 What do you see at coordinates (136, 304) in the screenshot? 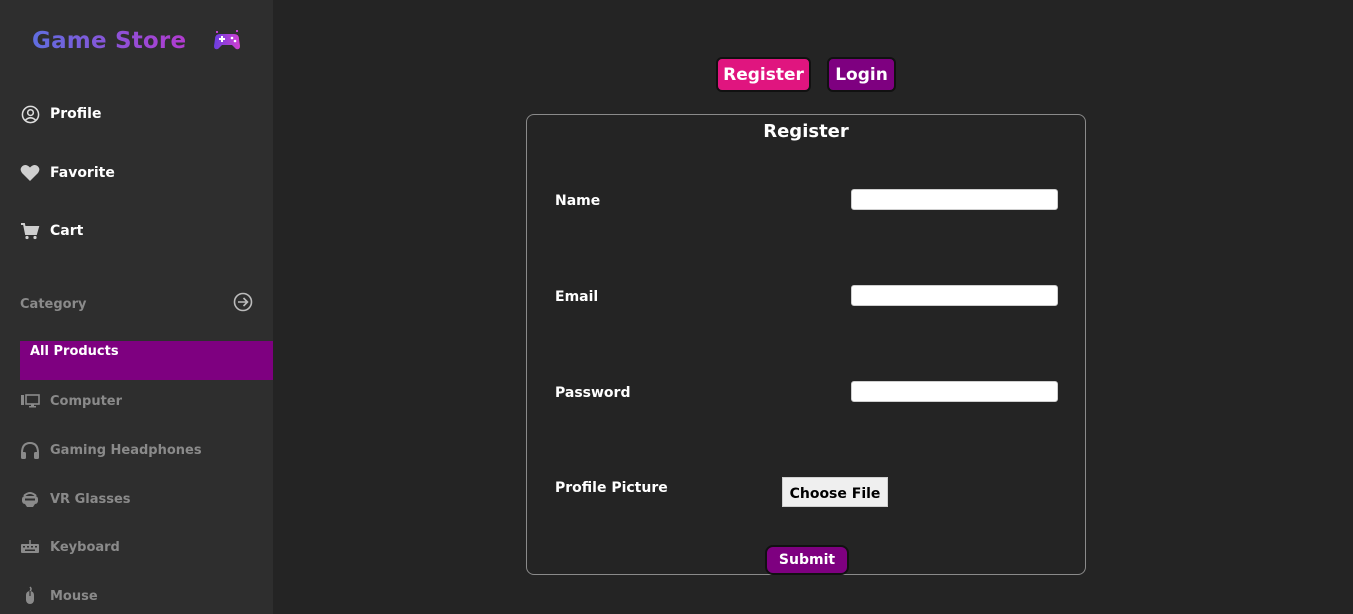
I see `category-header: Category` at bounding box center [136, 304].